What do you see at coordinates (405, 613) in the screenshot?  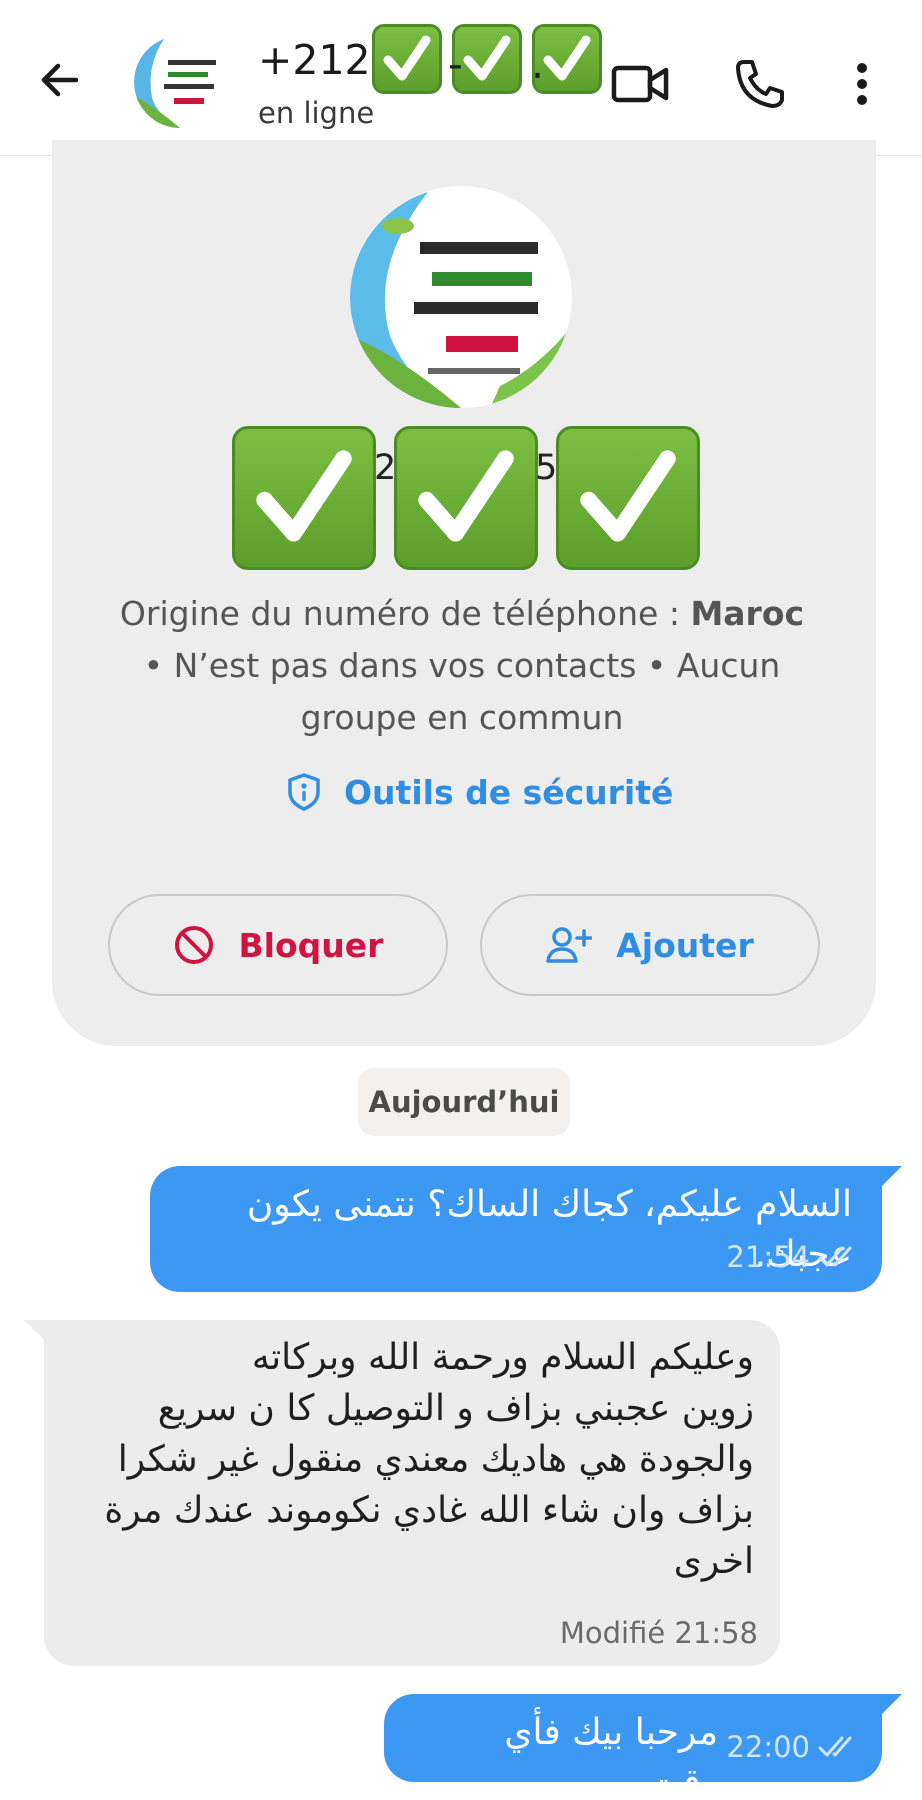 I see `origin-label: Origine du numéro de téléphone :` at bounding box center [405, 613].